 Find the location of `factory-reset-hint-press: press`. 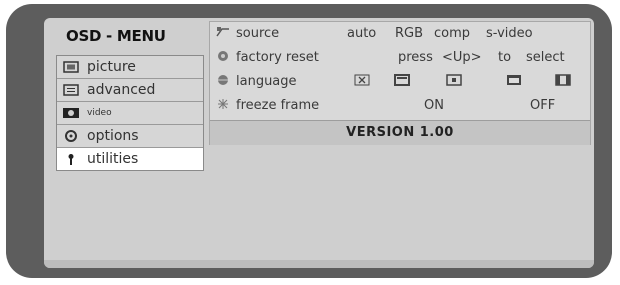

factory-reset-hint-press: press is located at coordinates (415, 57).